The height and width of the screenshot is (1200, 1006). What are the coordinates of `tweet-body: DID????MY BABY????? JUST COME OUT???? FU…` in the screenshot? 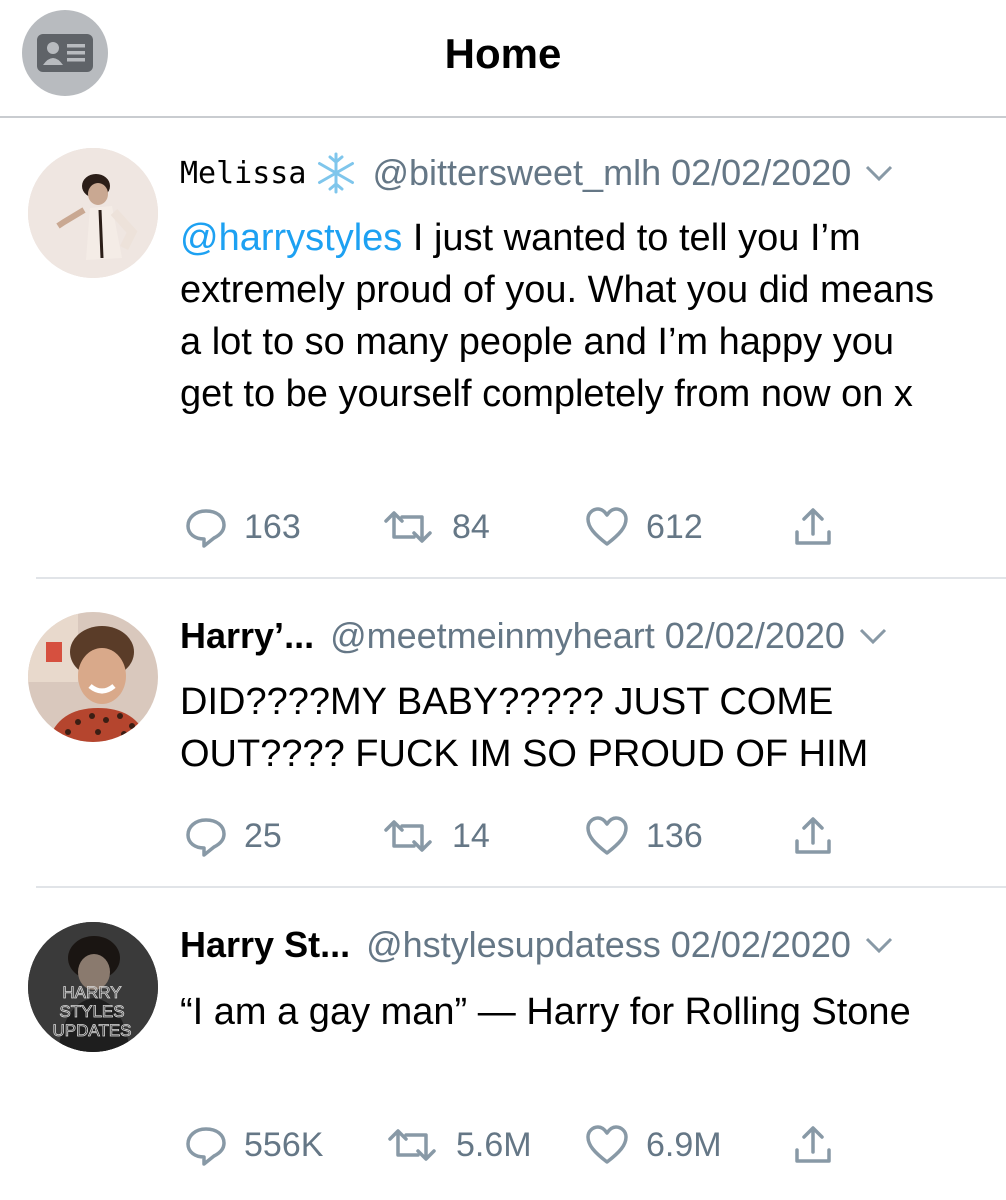 It's located at (524, 728).